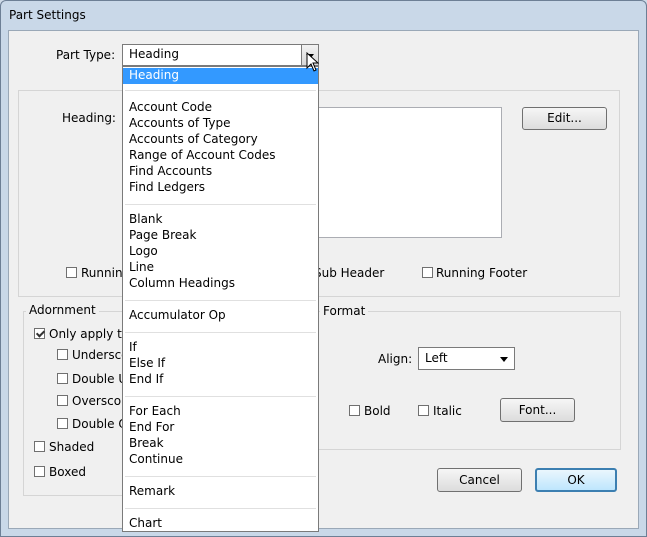 The height and width of the screenshot is (537, 647). Describe the element at coordinates (349, 273) in the screenshot. I see `sub-header-label: Sub Header` at that location.